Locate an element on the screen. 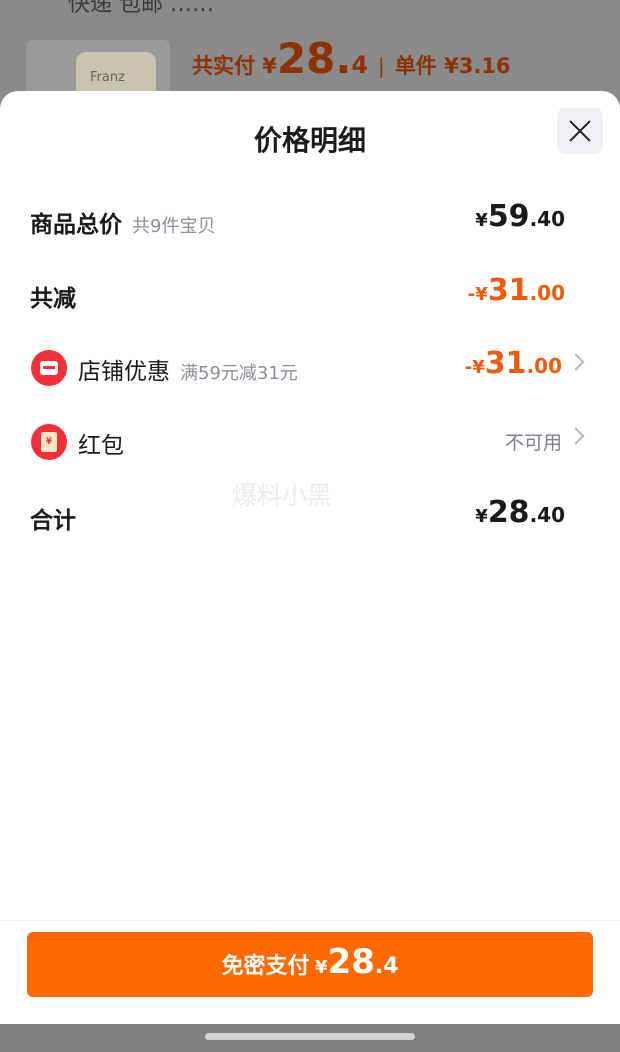 This screenshot has width=620, height=1052. total-label: 合计 is located at coordinates (53, 521).